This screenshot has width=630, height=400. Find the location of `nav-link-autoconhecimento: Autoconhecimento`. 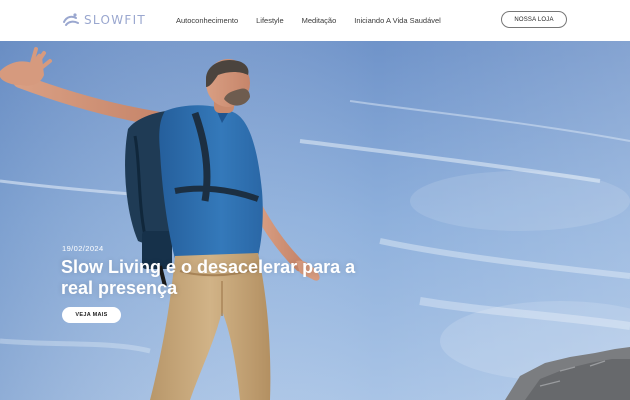

nav-link-autoconhecimento: Autoconhecimento is located at coordinates (207, 20).